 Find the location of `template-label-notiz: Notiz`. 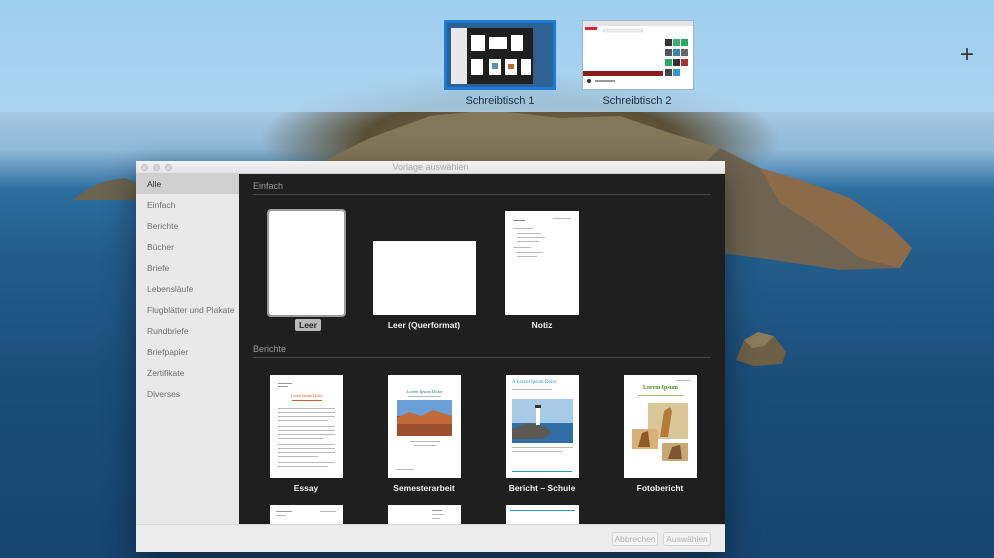

template-label-notiz: Notiz is located at coordinates (542, 325).